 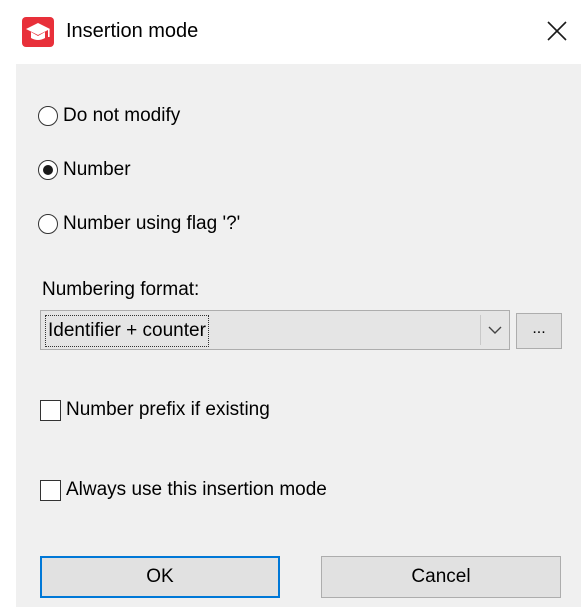 I want to click on numbering-format-select: Identifier + counter, so click(x=275, y=330).